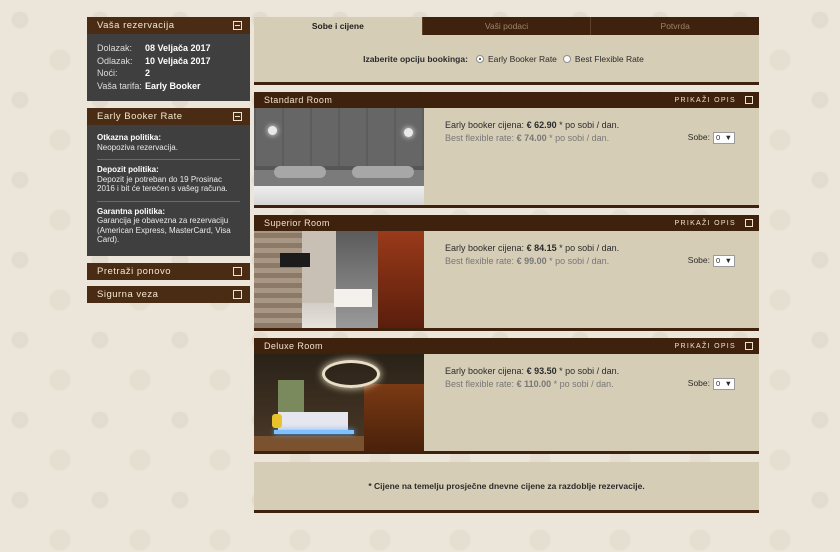 This screenshot has height=552, width=840. What do you see at coordinates (107, 73) in the screenshot?
I see `summary-label: Noći:` at bounding box center [107, 73].